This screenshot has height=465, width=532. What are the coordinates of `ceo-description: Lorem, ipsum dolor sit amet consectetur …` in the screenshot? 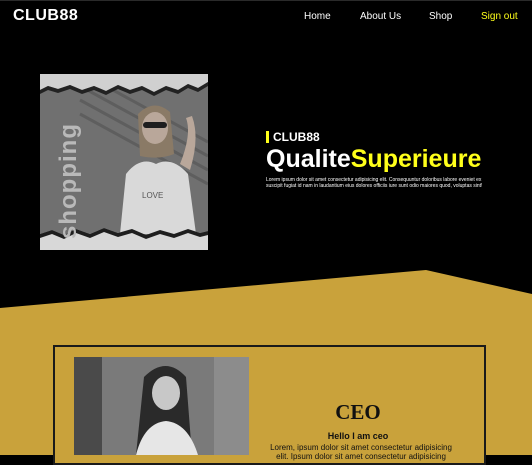 It's located at (361, 452).